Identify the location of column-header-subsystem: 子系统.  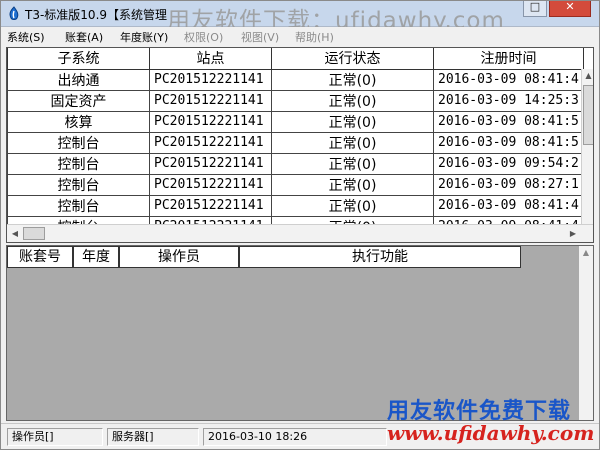
(78, 59).